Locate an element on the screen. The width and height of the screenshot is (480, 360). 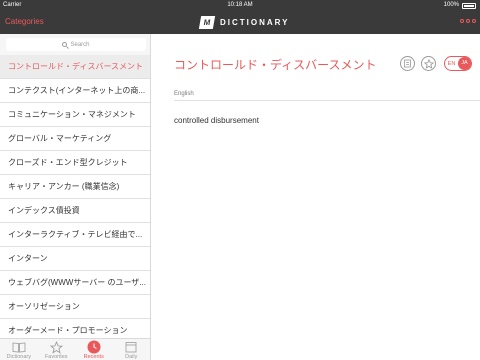
tab-recents: Recents is located at coordinates (94, 349).